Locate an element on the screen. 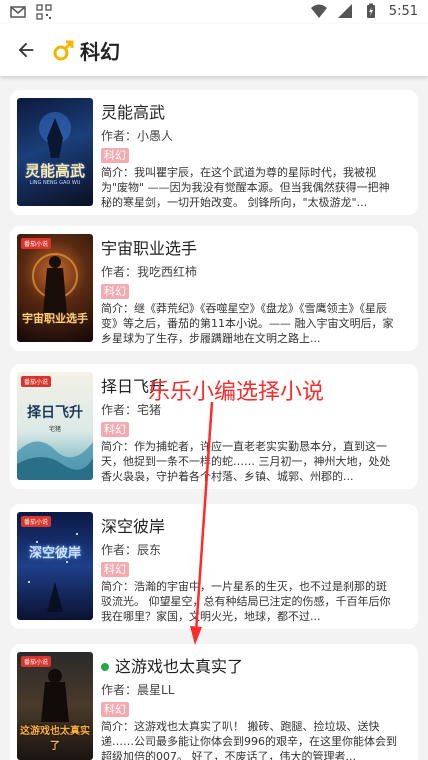 This screenshot has height=760, width=428. app-bar: 科幻 is located at coordinates (214, 50).